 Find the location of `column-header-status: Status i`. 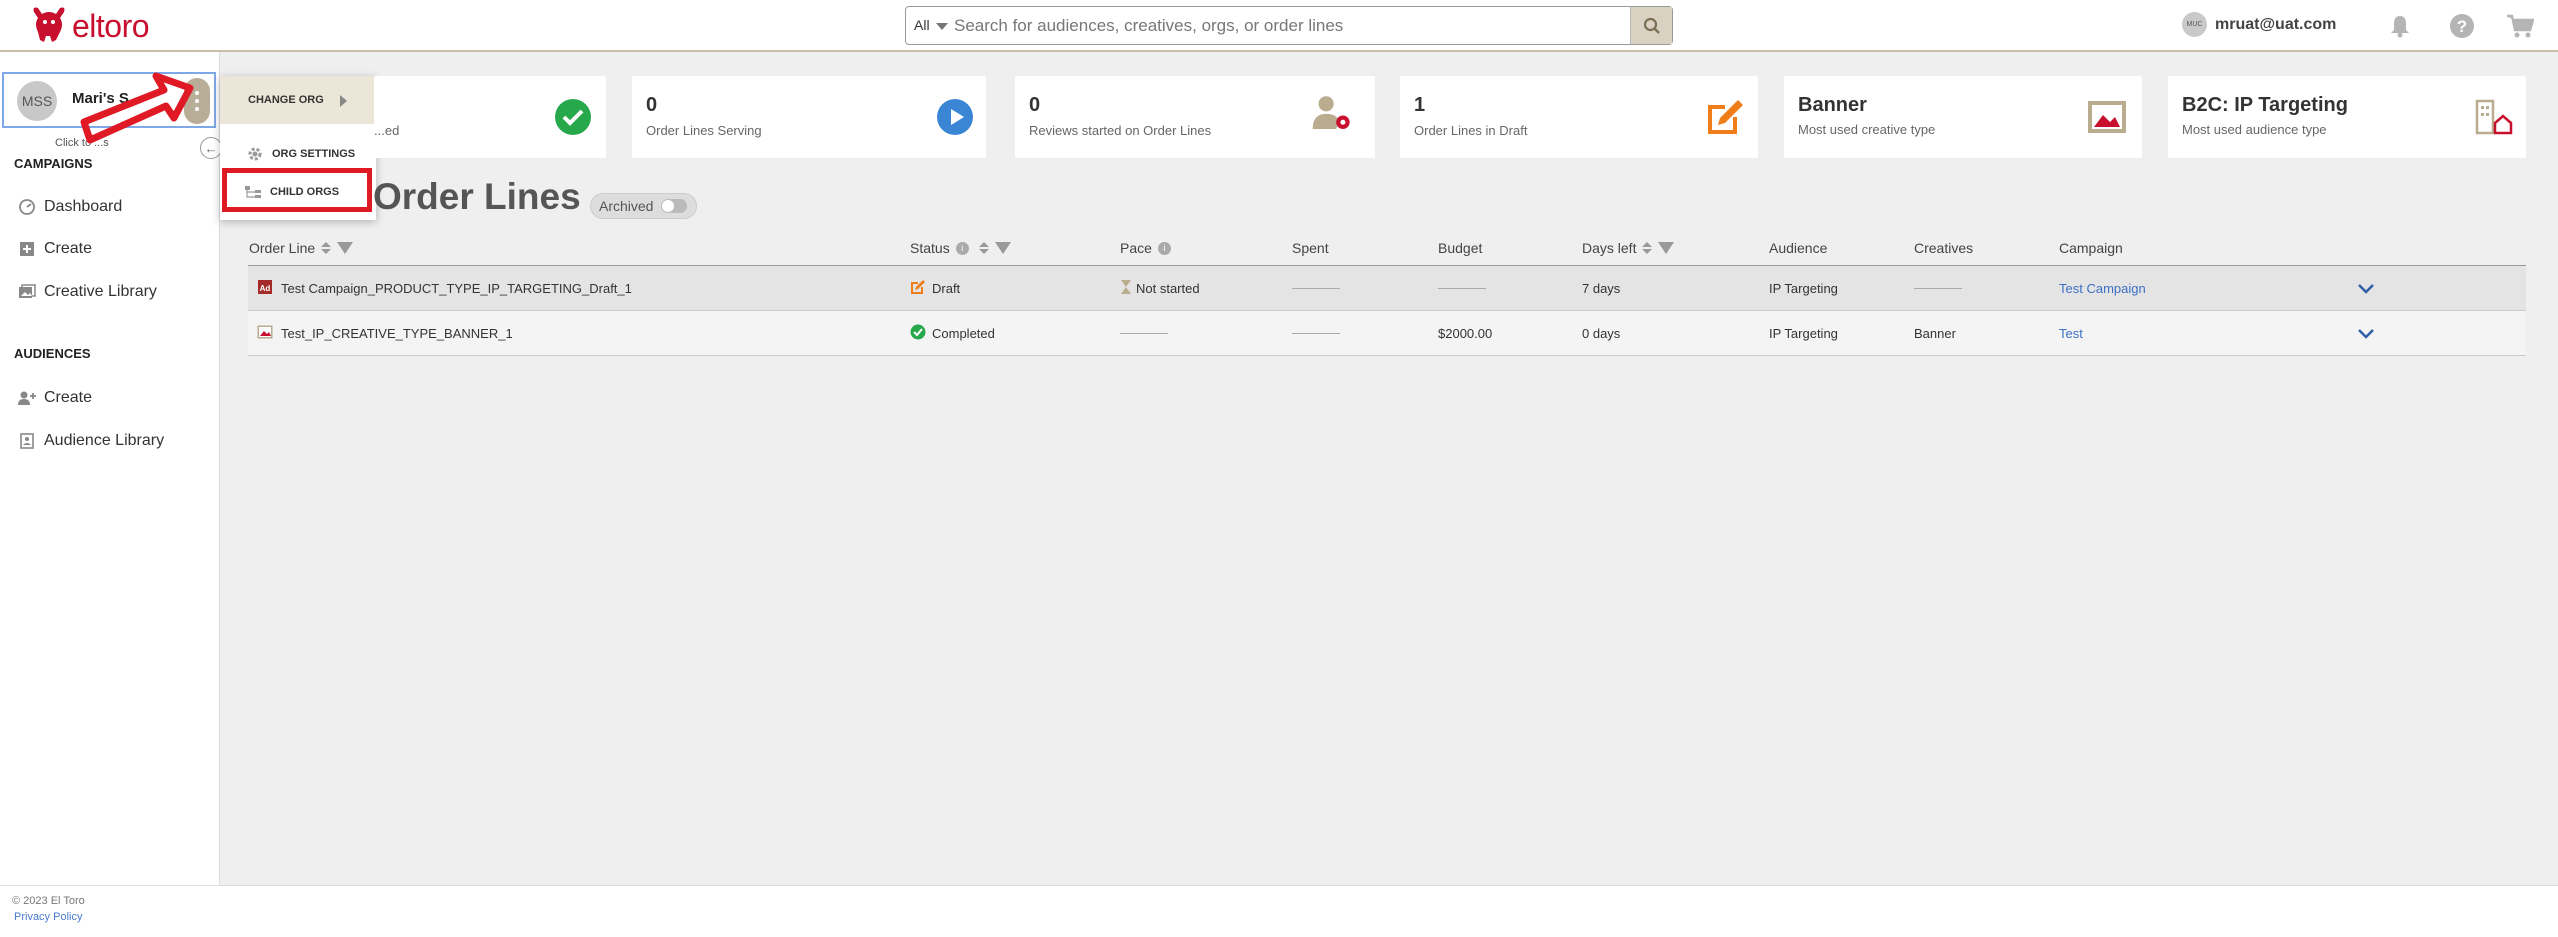

column-header-status: Status i is located at coordinates (960, 248).